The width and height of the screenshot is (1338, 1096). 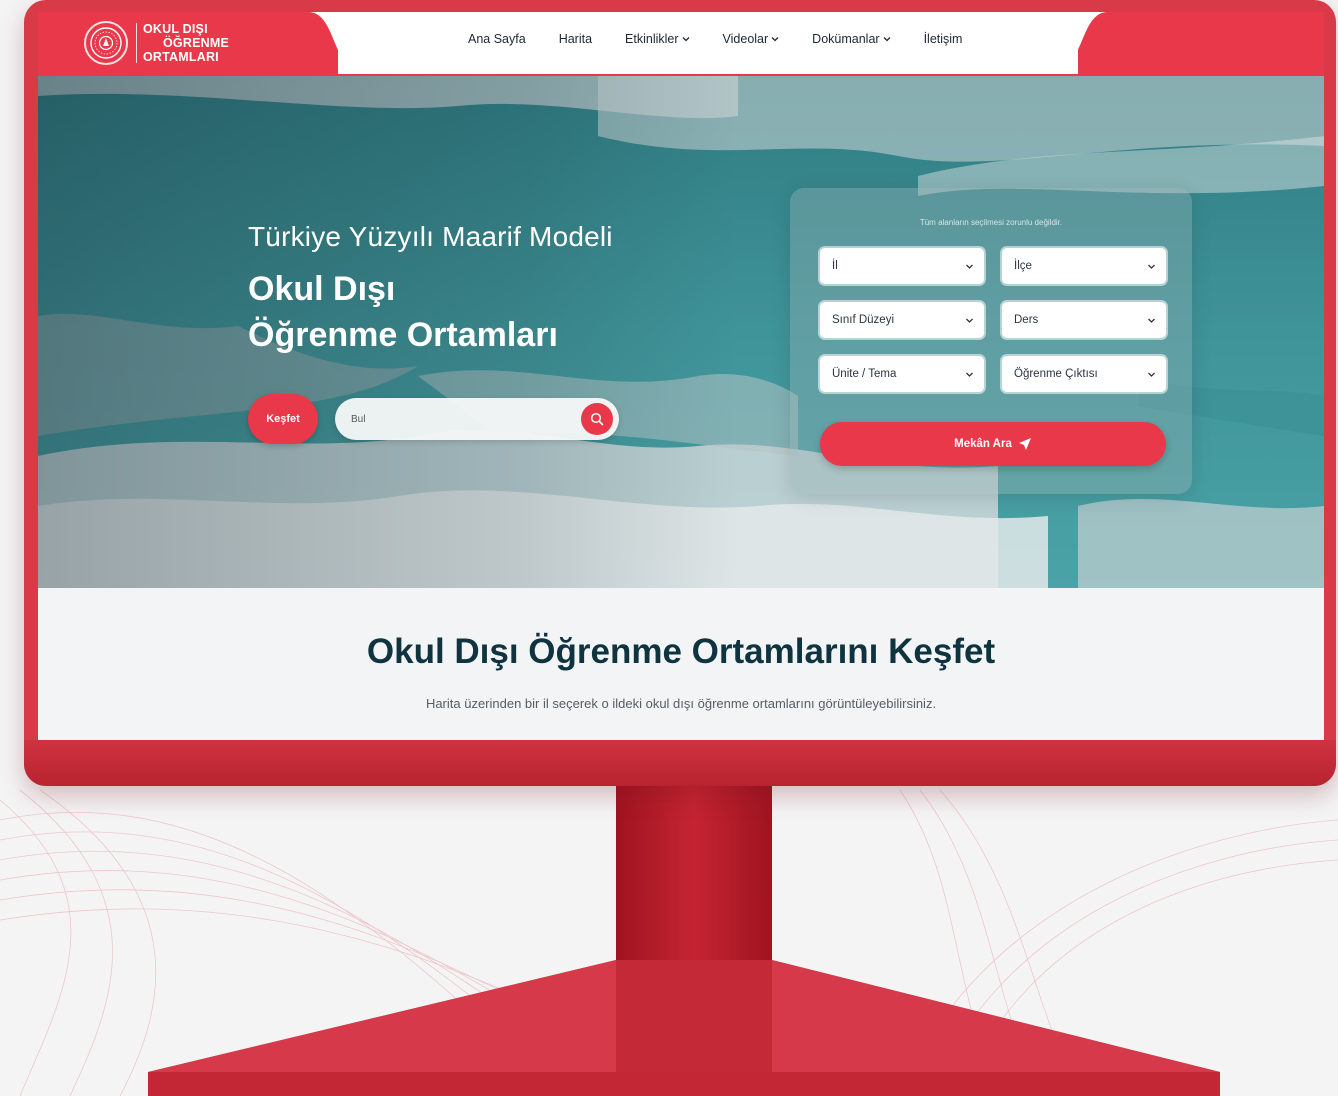 I want to click on search-place-button: Mekân Ara, so click(x=993, y=444).